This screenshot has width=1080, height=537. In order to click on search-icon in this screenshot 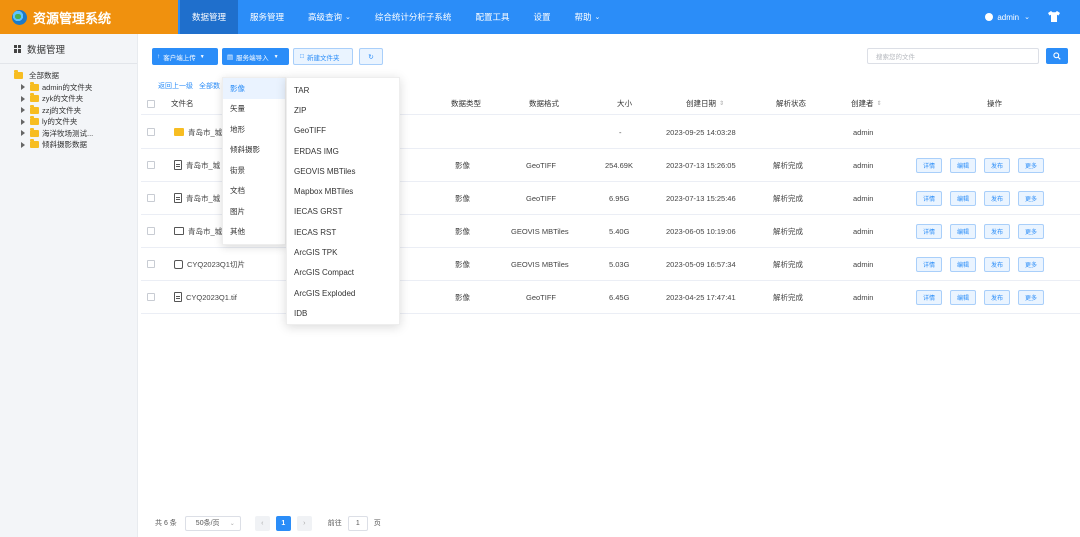, I will do `click(1057, 56)`.